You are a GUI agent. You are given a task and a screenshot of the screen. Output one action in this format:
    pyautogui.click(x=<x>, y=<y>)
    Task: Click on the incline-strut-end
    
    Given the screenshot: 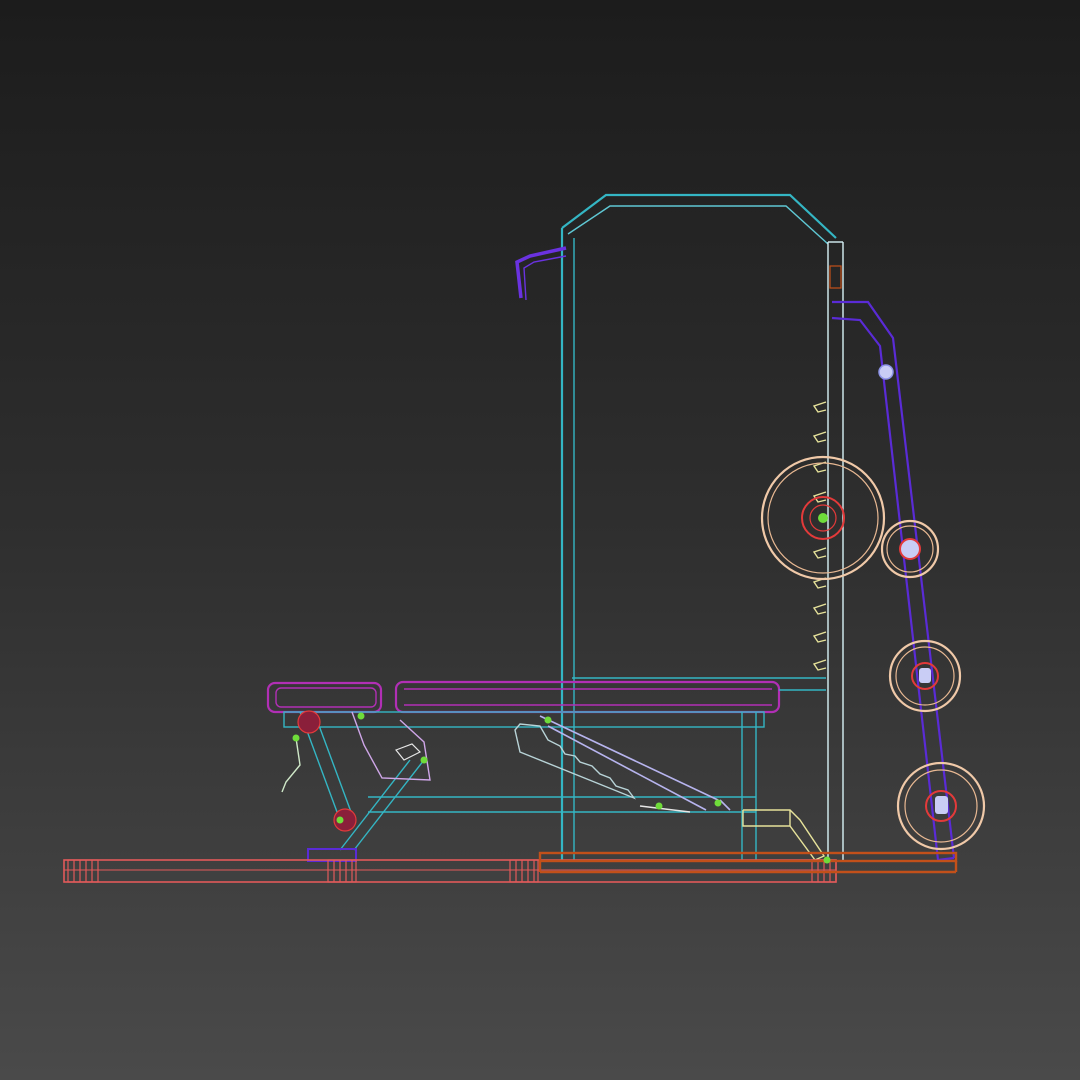 What is the action you would take?
    pyautogui.click(x=725, y=805)
    